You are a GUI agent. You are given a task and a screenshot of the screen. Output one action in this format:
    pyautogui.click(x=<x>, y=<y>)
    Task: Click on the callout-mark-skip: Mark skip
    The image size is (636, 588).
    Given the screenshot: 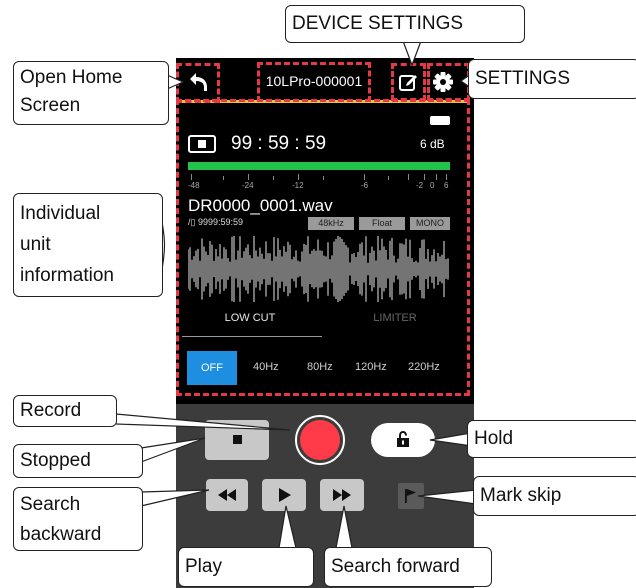 What is the action you would take?
    pyautogui.click(x=554, y=496)
    